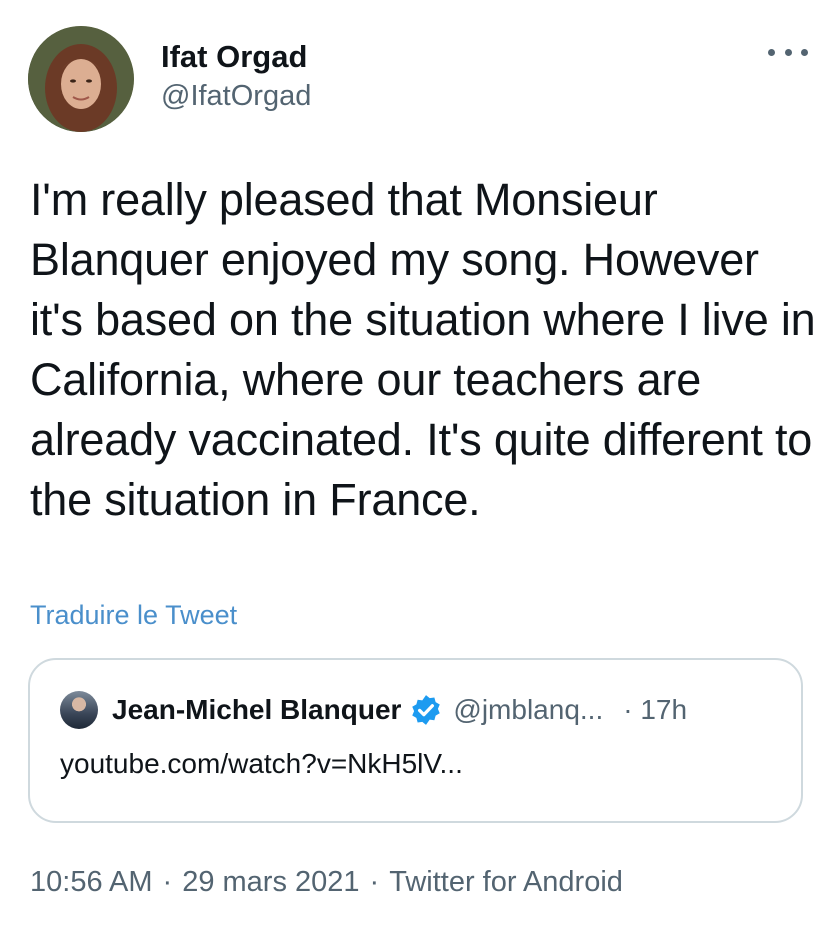  What do you see at coordinates (91, 882) in the screenshot?
I see `tweet-time: 10:56 AM` at bounding box center [91, 882].